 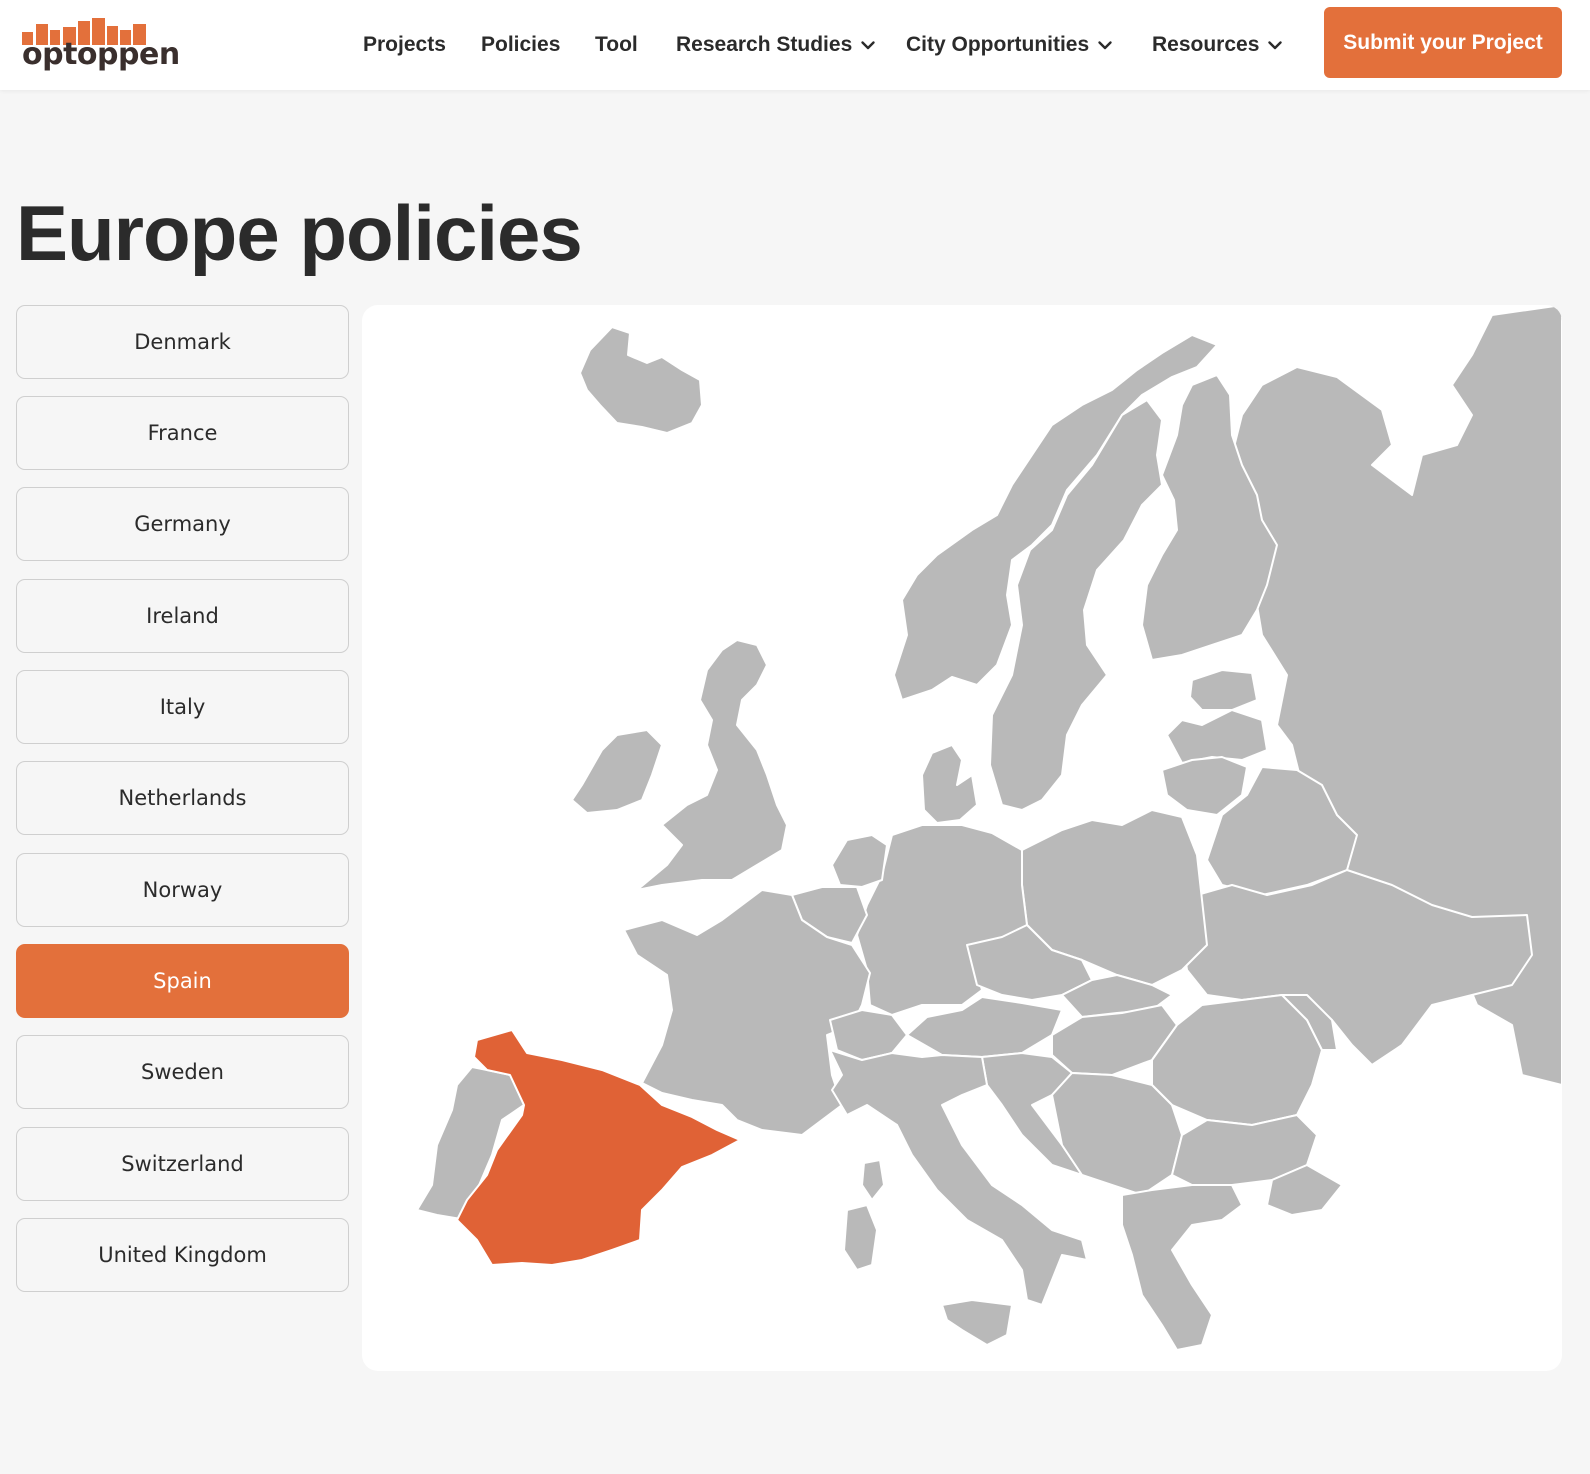 What do you see at coordinates (299, 233) in the screenshot?
I see `page-title: Europe policies` at bounding box center [299, 233].